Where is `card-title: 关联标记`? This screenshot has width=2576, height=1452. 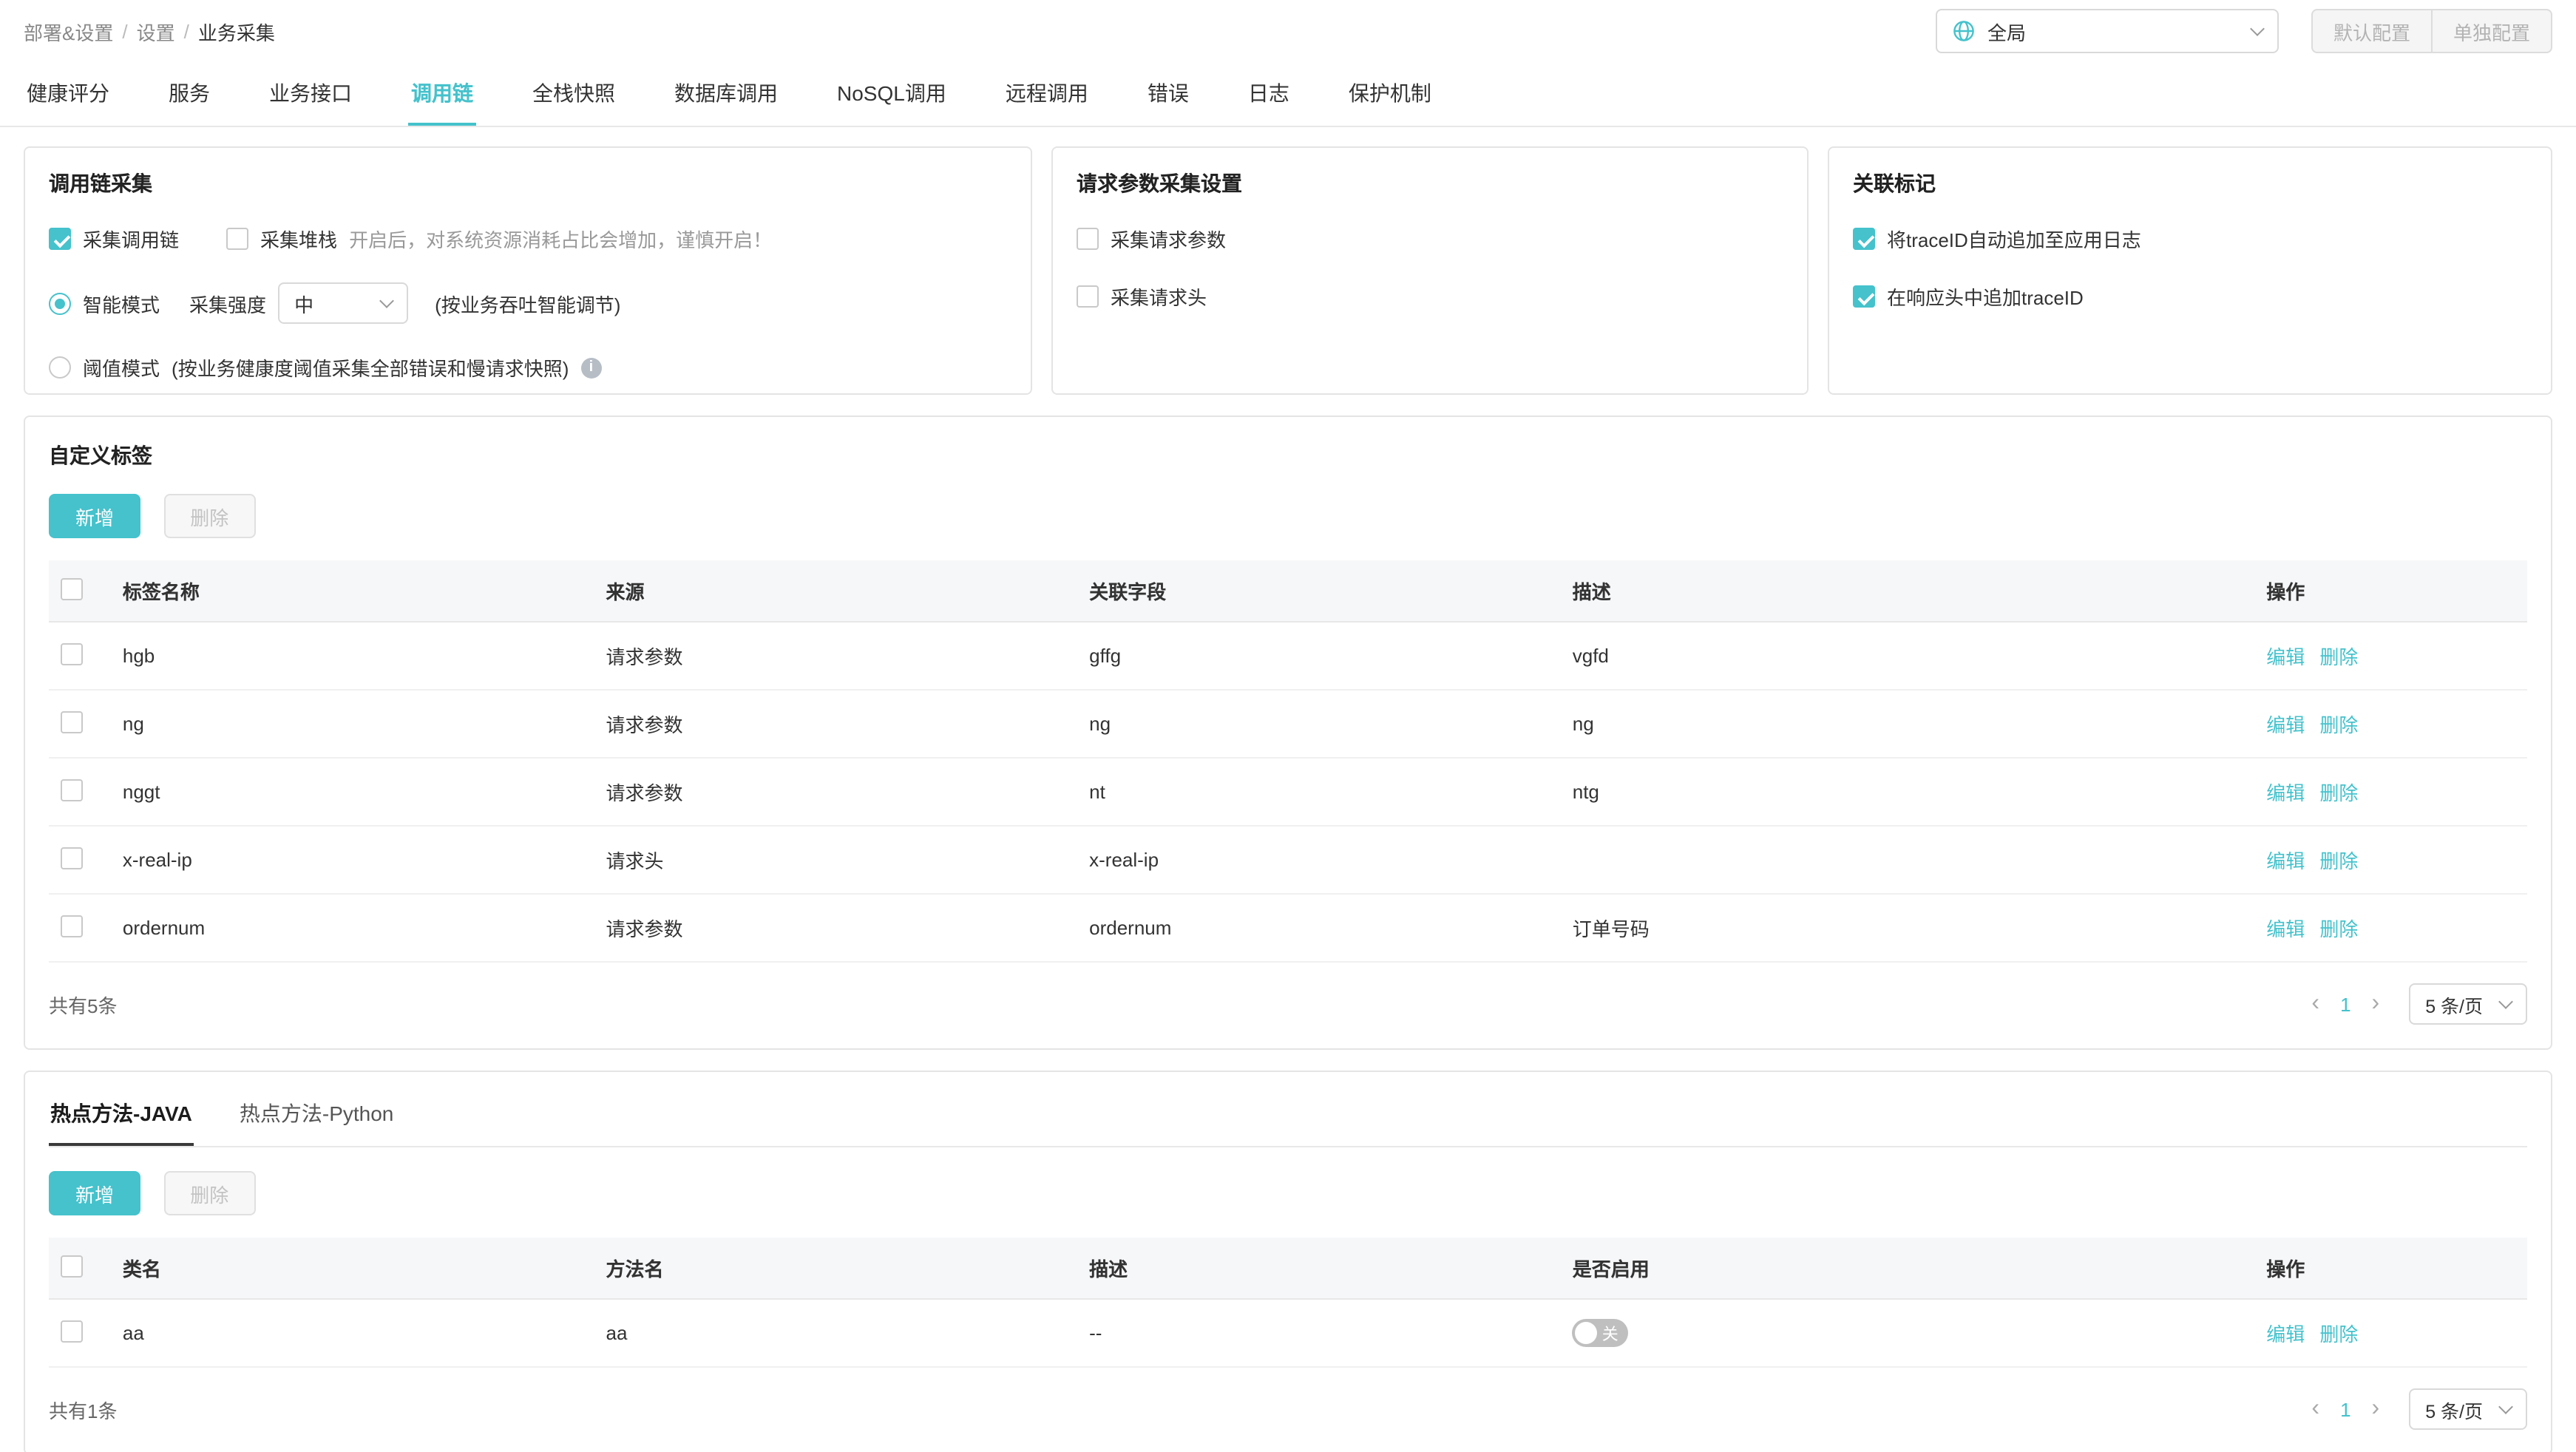
card-title: 关联标记 is located at coordinates (1894, 183).